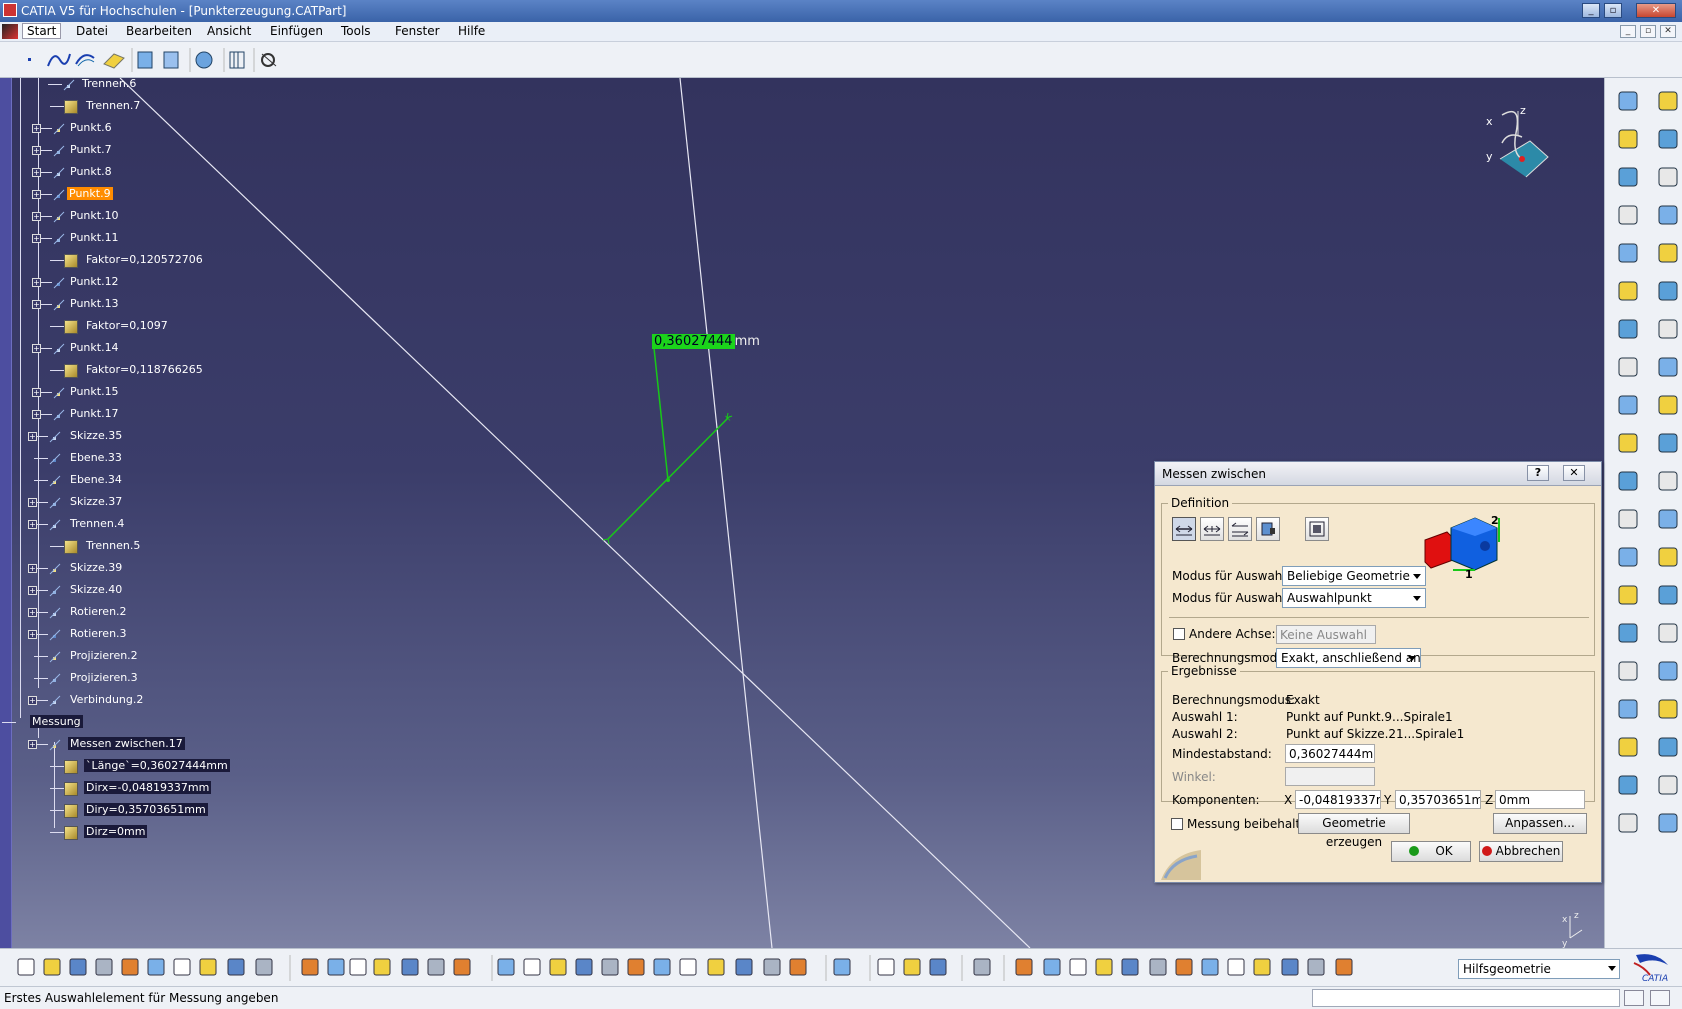 The image size is (1682, 1009). I want to click on catalog-icon, so click(912, 967).